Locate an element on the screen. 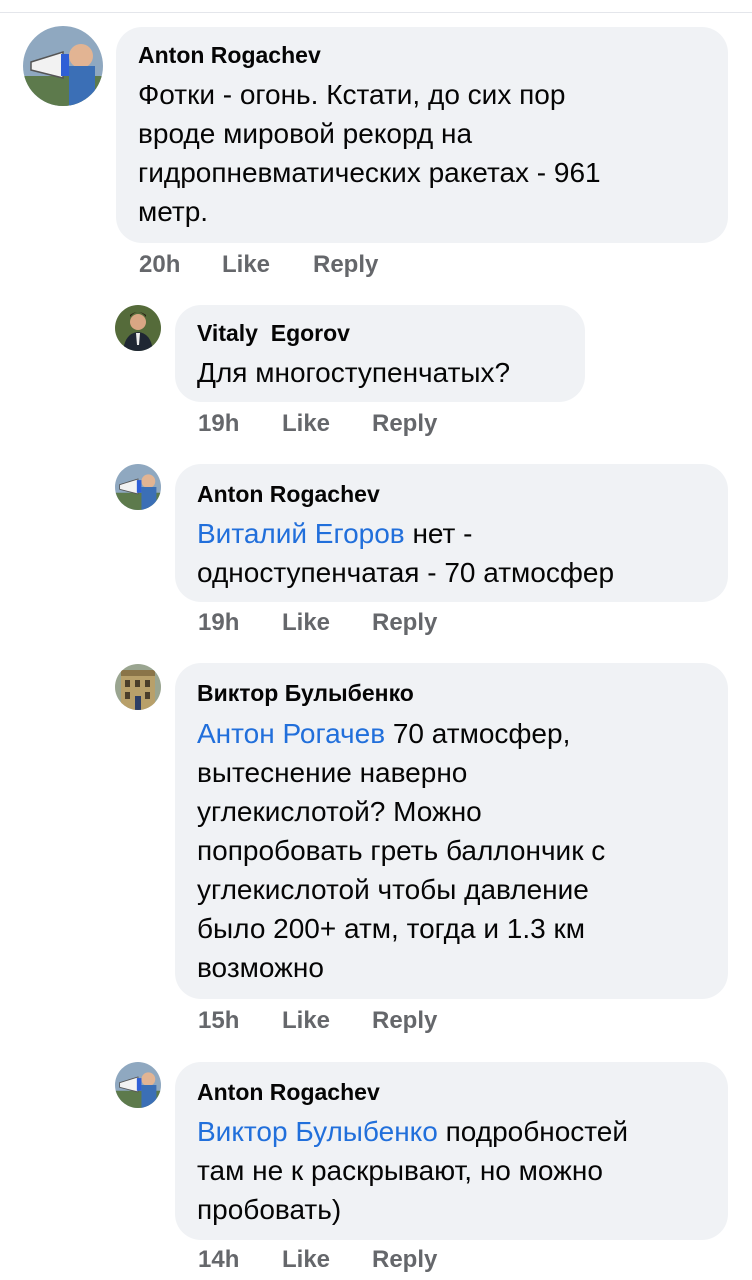 Image resolution: width=752 pixels, height=1280 pixels. comment-author: Виктор Булыбенко is located at coordinates (305, 693).